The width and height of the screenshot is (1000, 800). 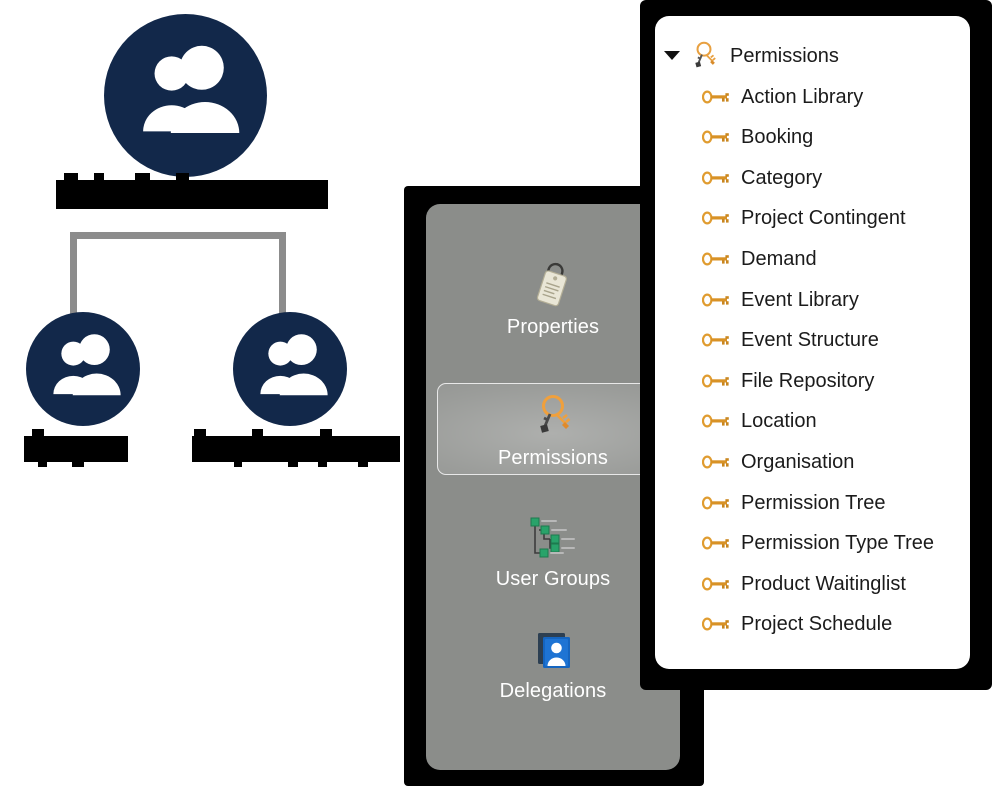 What do you see at coordinates (142, 177) in the screenshot?
I see `org-node-root-label-redacted-top3` at bounding box center [142, 177].